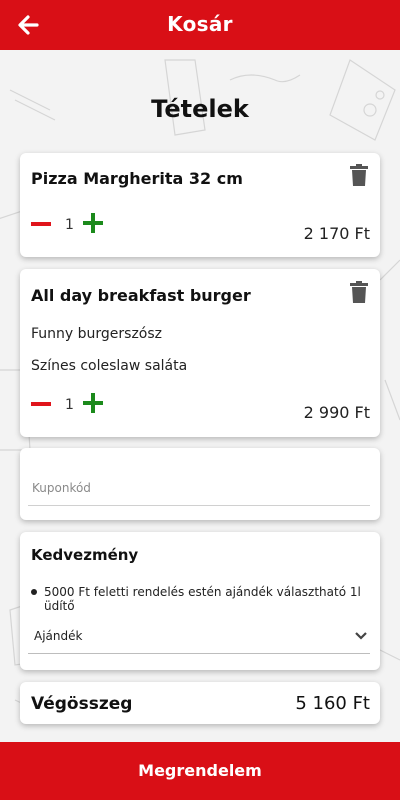  I want to click on item-extra: Színes coleslaw saláta, so click(109, 366).